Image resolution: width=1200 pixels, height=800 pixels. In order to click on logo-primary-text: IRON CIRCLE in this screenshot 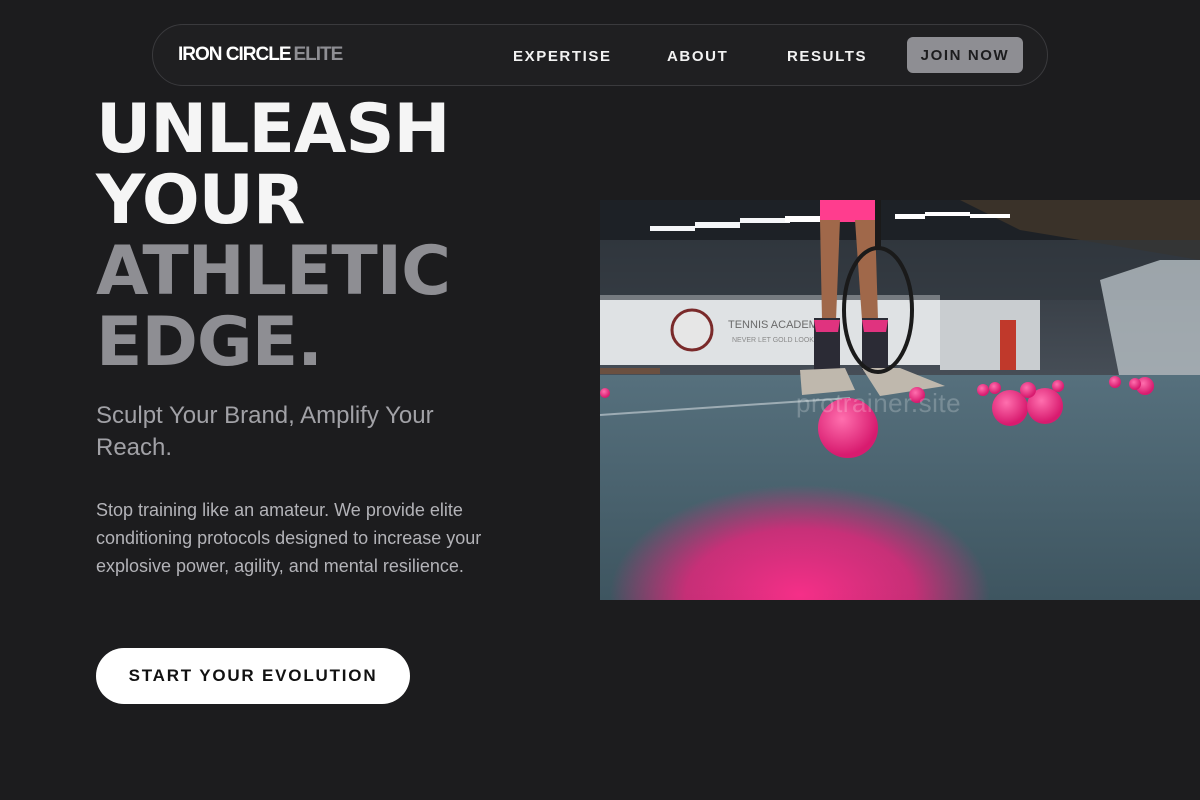, I will do `click(234, 54)`.